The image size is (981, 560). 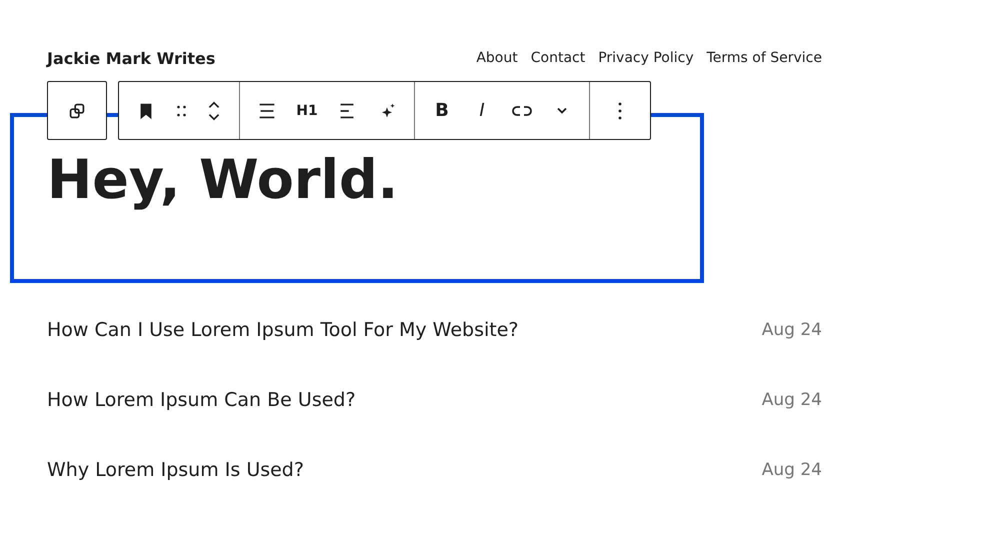 I want to click on nav-link: About, so click(x=497, y=58).